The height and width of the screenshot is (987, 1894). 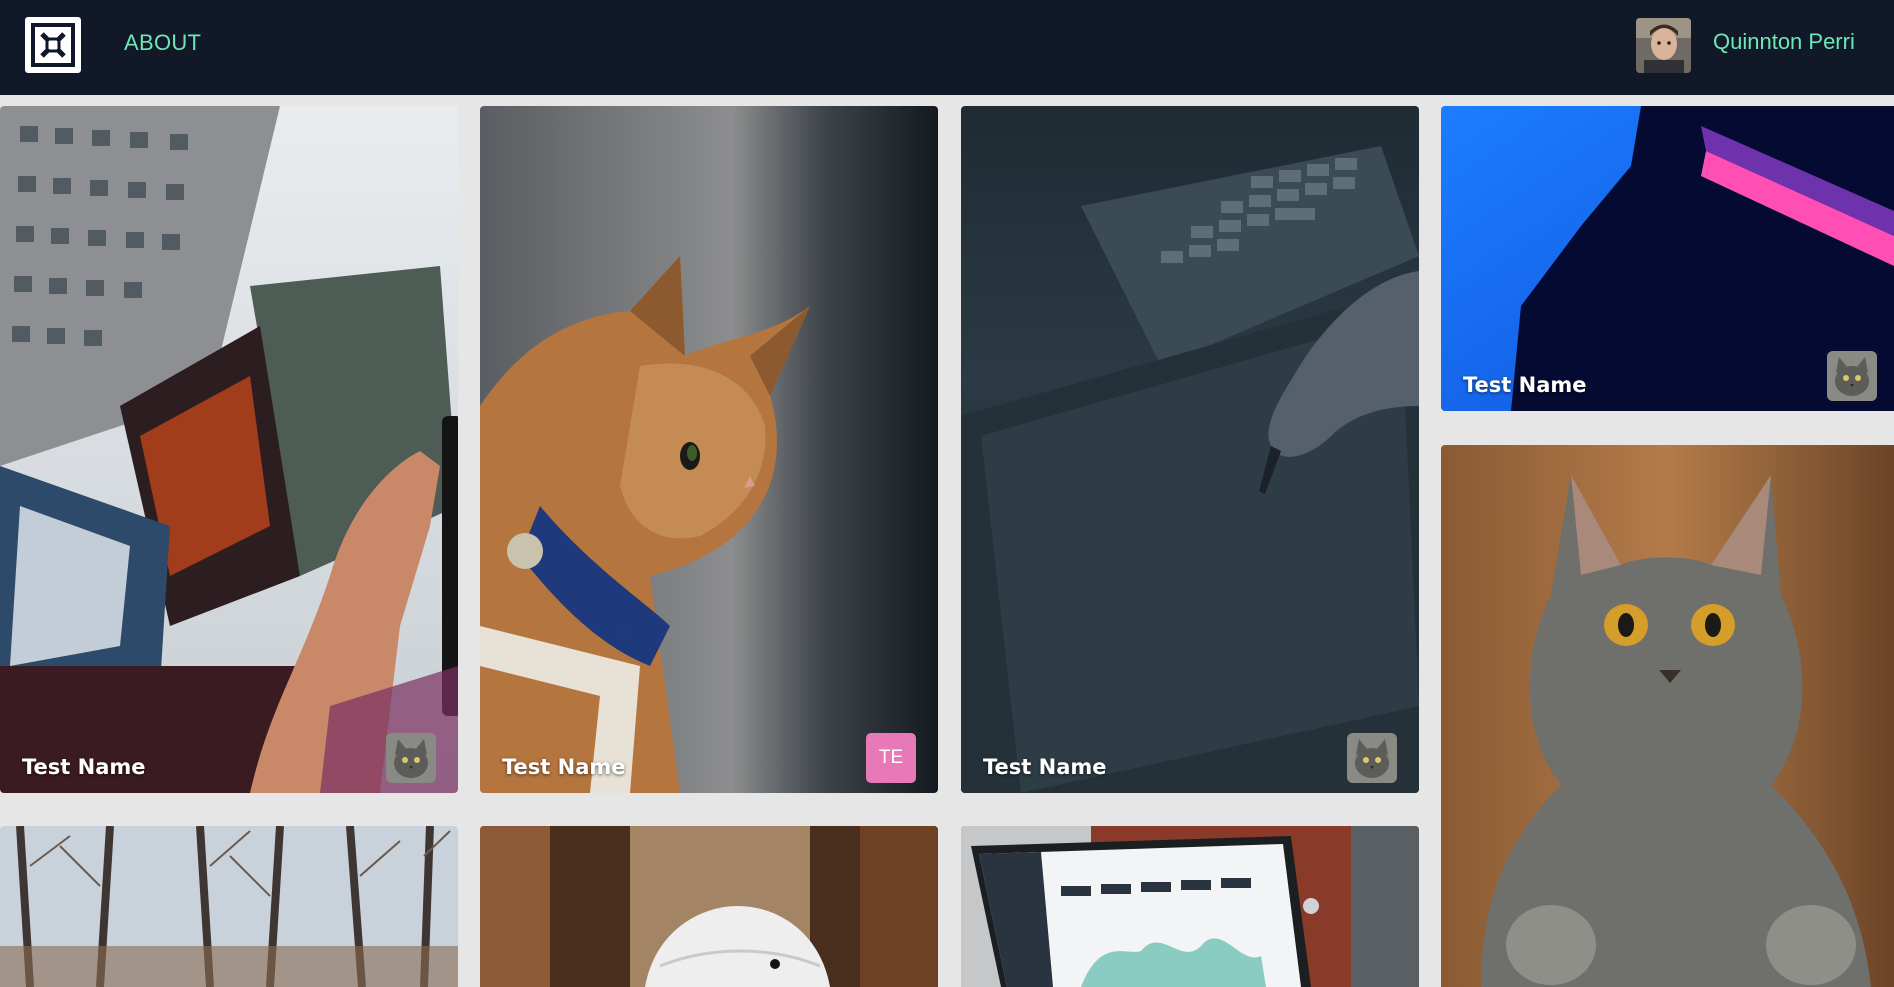 I want to click on initials-avatar: TE, so click(x=891, y=758).